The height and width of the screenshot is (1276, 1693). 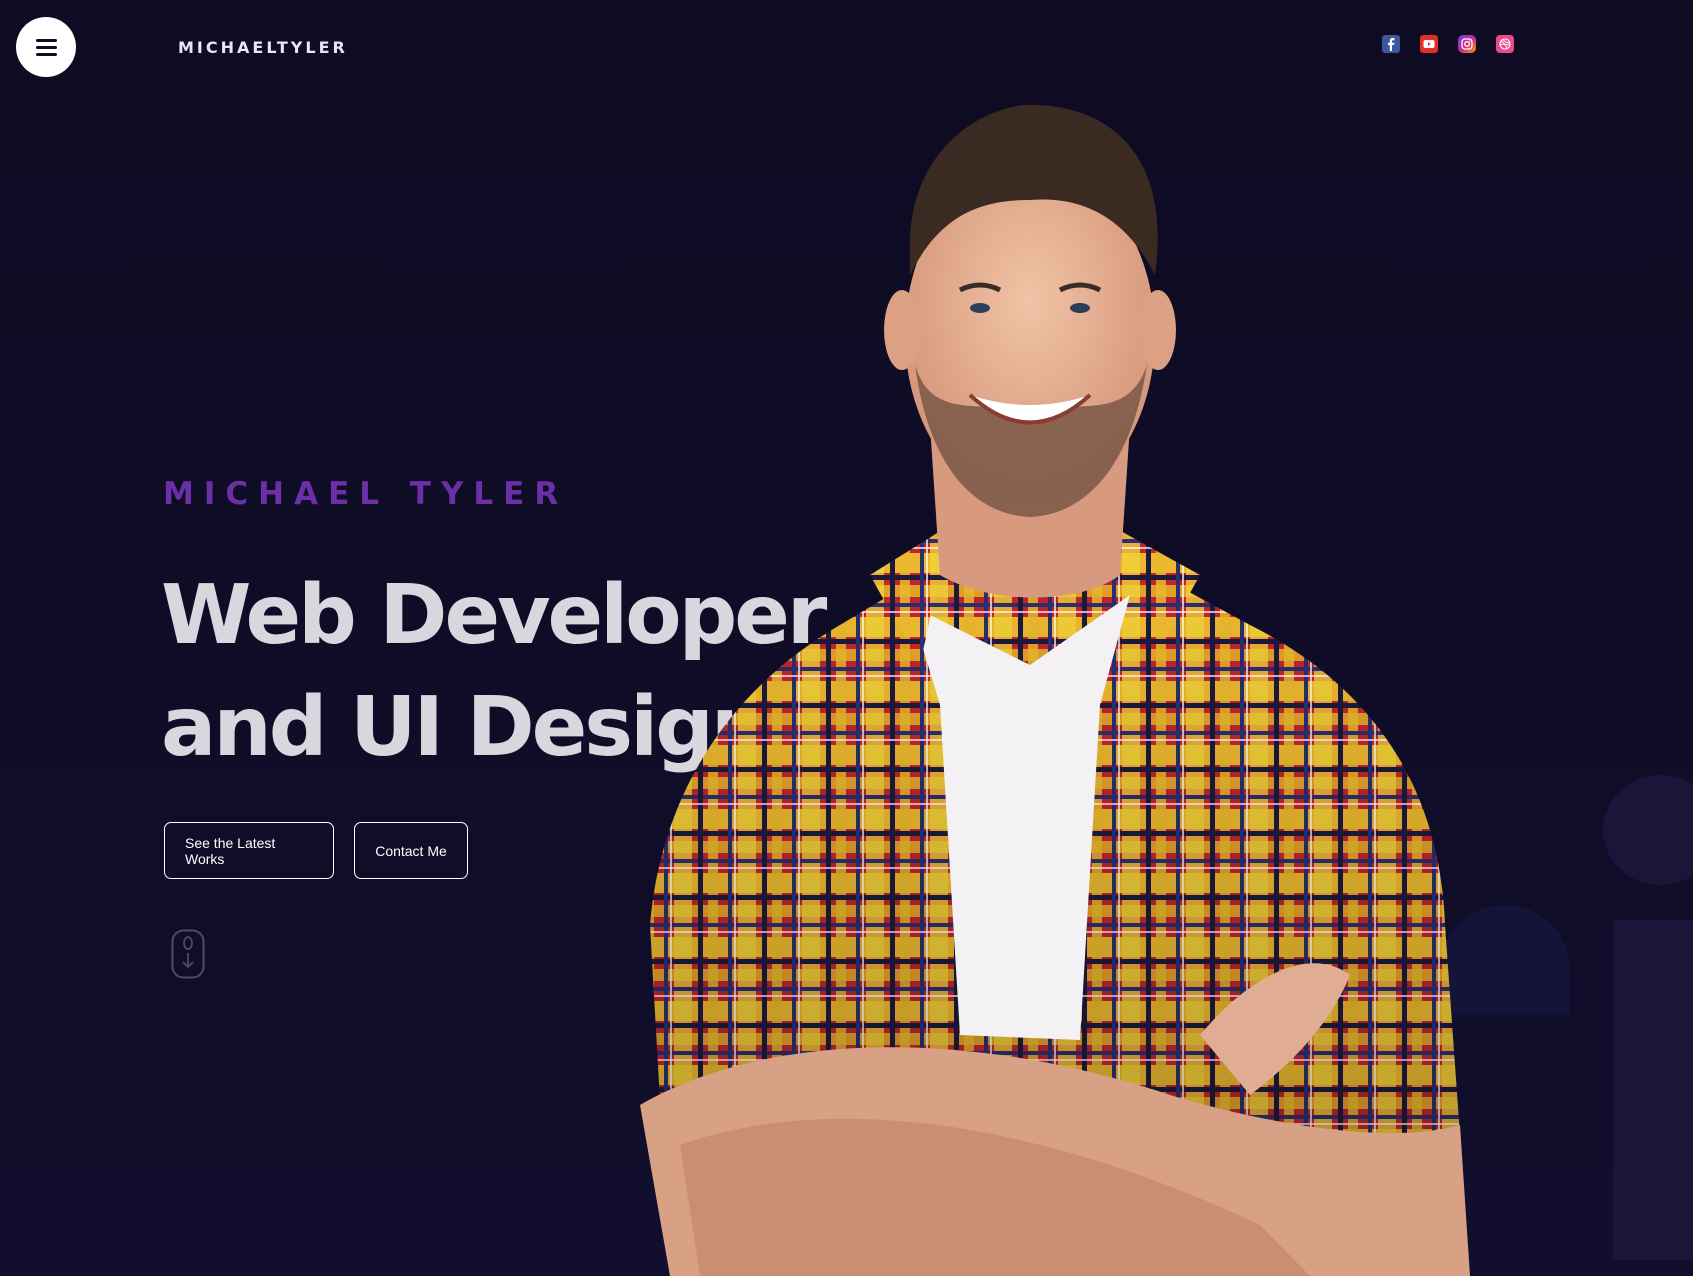 I want to click on background-ghost-letter-i-stem, so click(x=1653, y=1090).